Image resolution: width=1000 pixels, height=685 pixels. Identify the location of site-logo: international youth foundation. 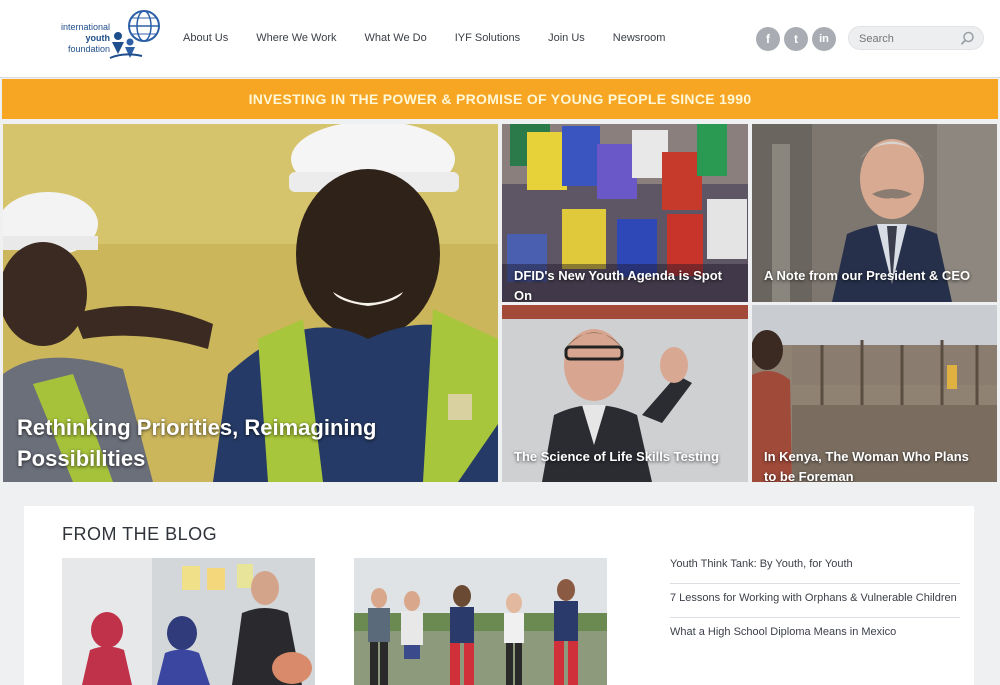
(102, 36).